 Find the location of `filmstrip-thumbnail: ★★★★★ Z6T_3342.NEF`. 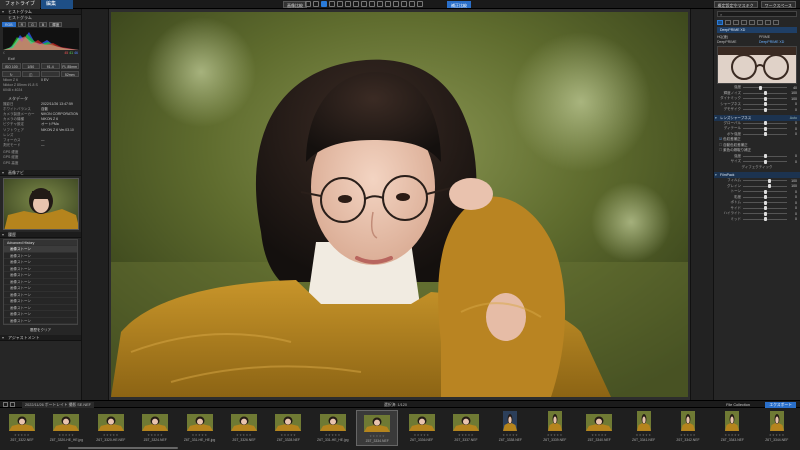

filmstrip-thumbnail: ★★★★★ Z6T_3342.NEF is located at coordinates (688, 428).